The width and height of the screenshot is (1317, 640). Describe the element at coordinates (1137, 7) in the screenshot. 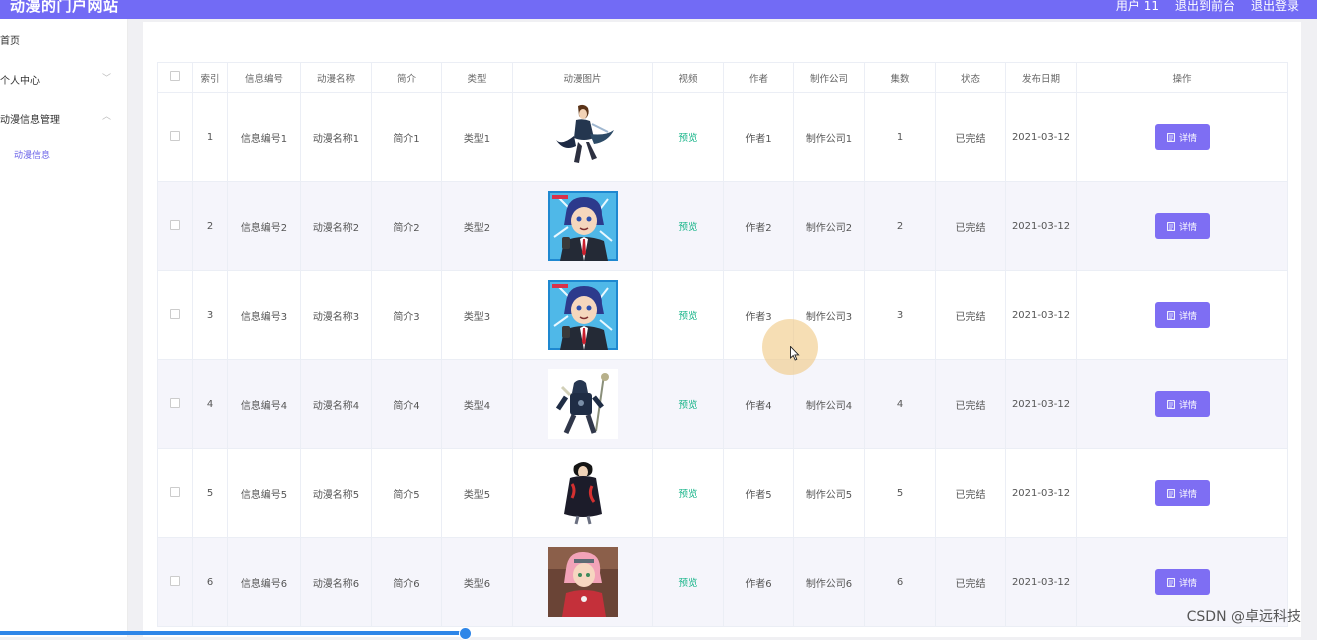

I see `current-user: 用户 11` at that location.